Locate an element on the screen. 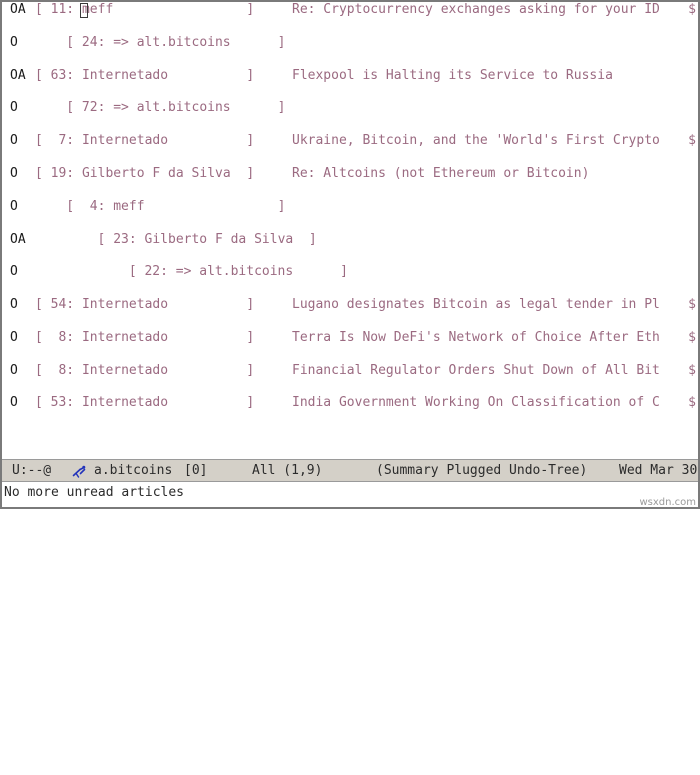  article-author-field: [ 23: Gilberto F da Silva ] is located at coordinates (207, 240).